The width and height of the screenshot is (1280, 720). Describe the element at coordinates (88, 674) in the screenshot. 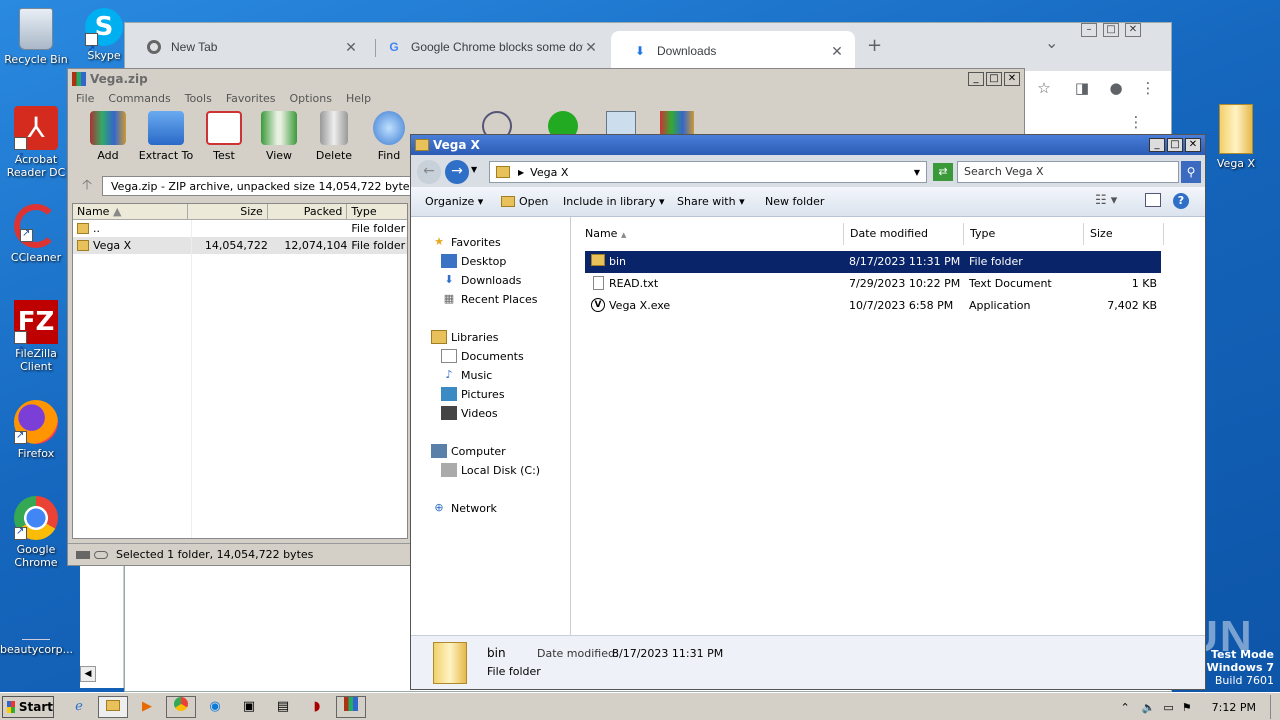

I see `scroll-left-icon: ◀` at that location.